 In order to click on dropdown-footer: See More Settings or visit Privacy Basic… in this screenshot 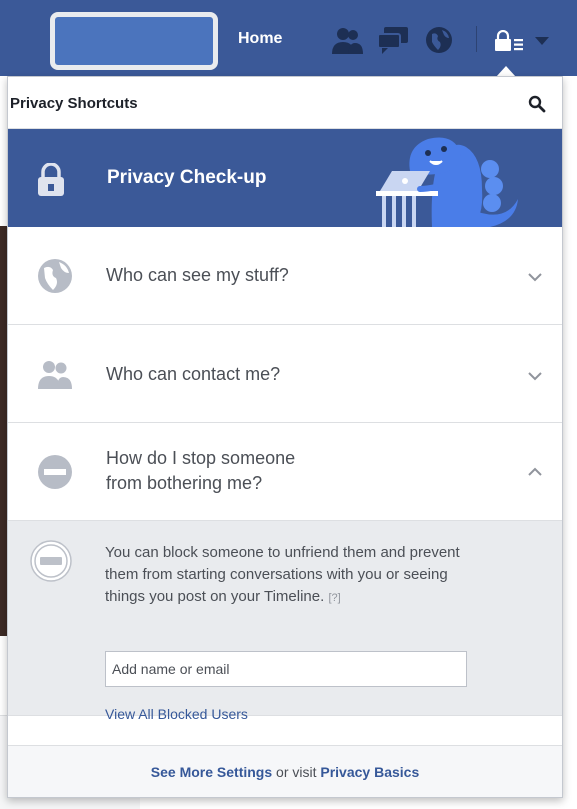, I will do `click(285, 771)`.